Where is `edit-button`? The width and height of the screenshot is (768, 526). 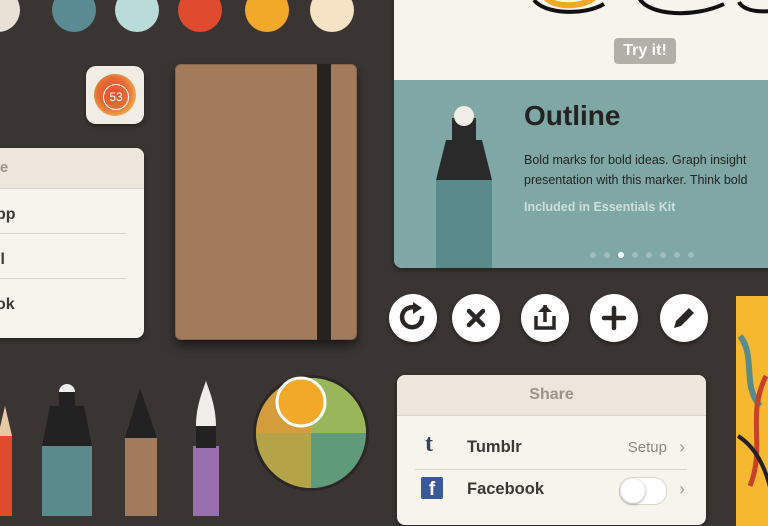 edit-button is located at coordinates (684, 318).